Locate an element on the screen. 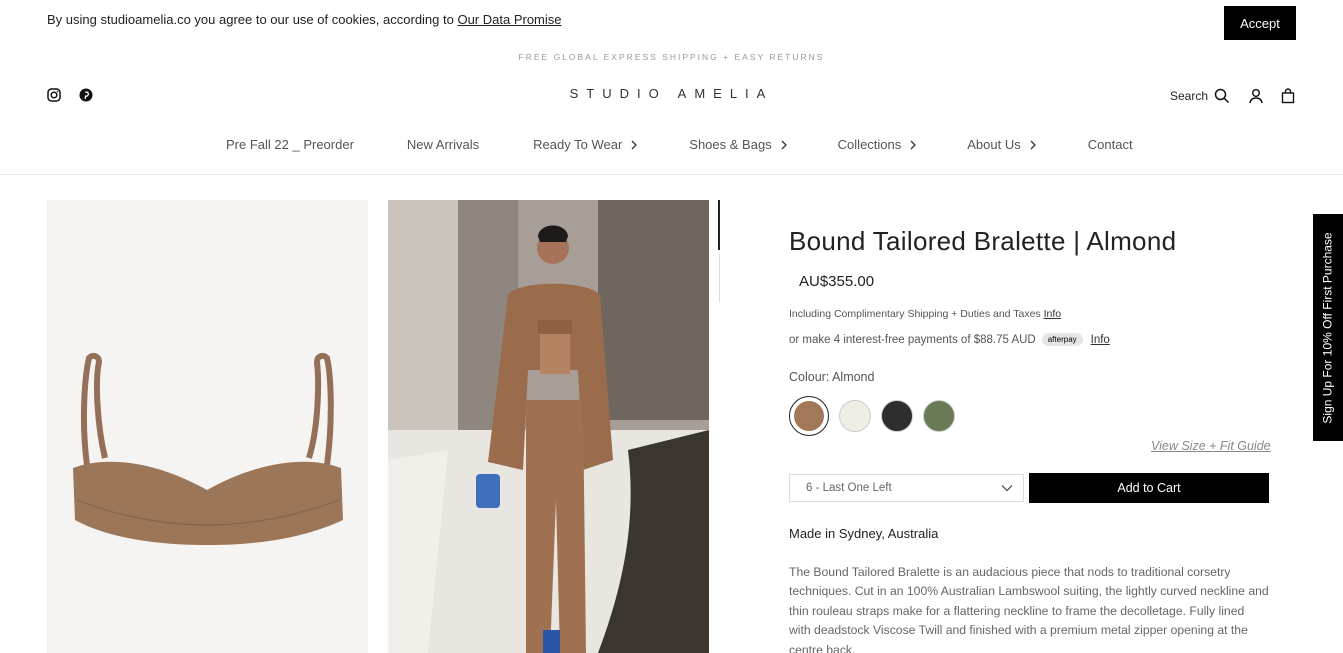  search-icon is located at coordinates (1222, 96).